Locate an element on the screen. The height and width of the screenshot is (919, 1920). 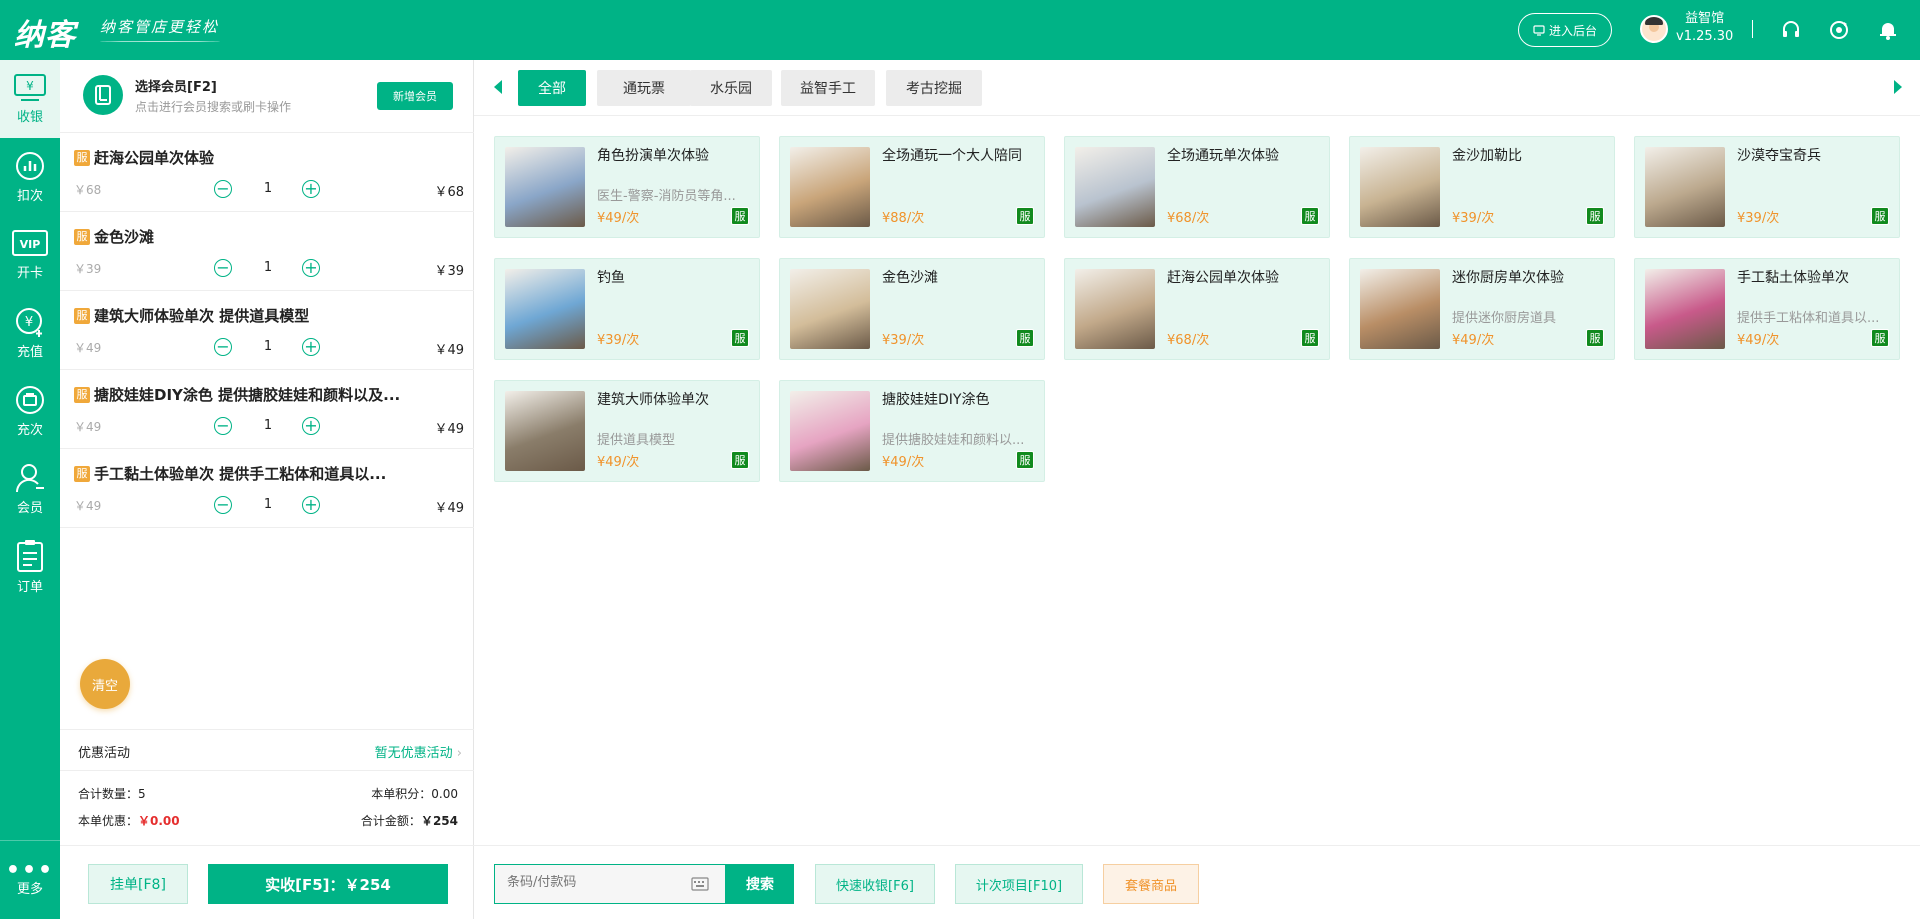
product-card: 搪胶娃娃DIY涂色 提供搪胶娃娃和颜料以... ¥49/次 服 is located at coordinates (912, 431).